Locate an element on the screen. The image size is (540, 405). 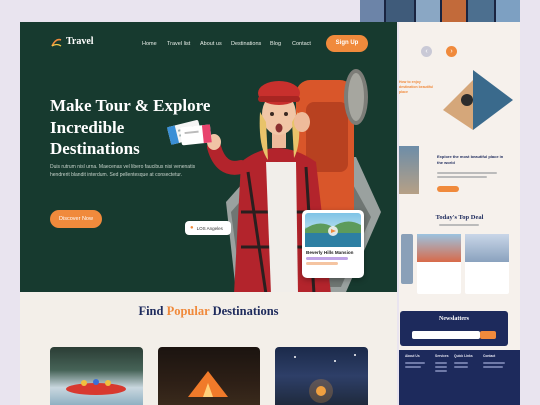
newsletter-submit-button is located at coordinates (488, 335).